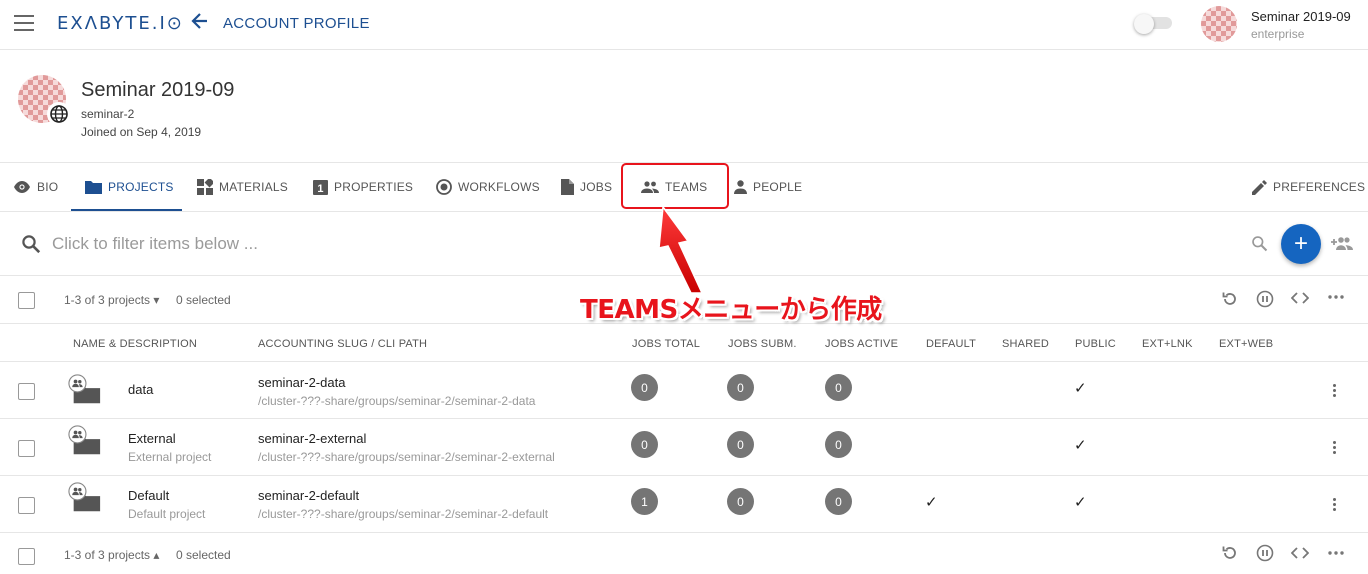 This screenshot has width=1368, height=574. Describe the element at coordinates (59, 114) in the screenshot. I see `globe-icon` at that location.